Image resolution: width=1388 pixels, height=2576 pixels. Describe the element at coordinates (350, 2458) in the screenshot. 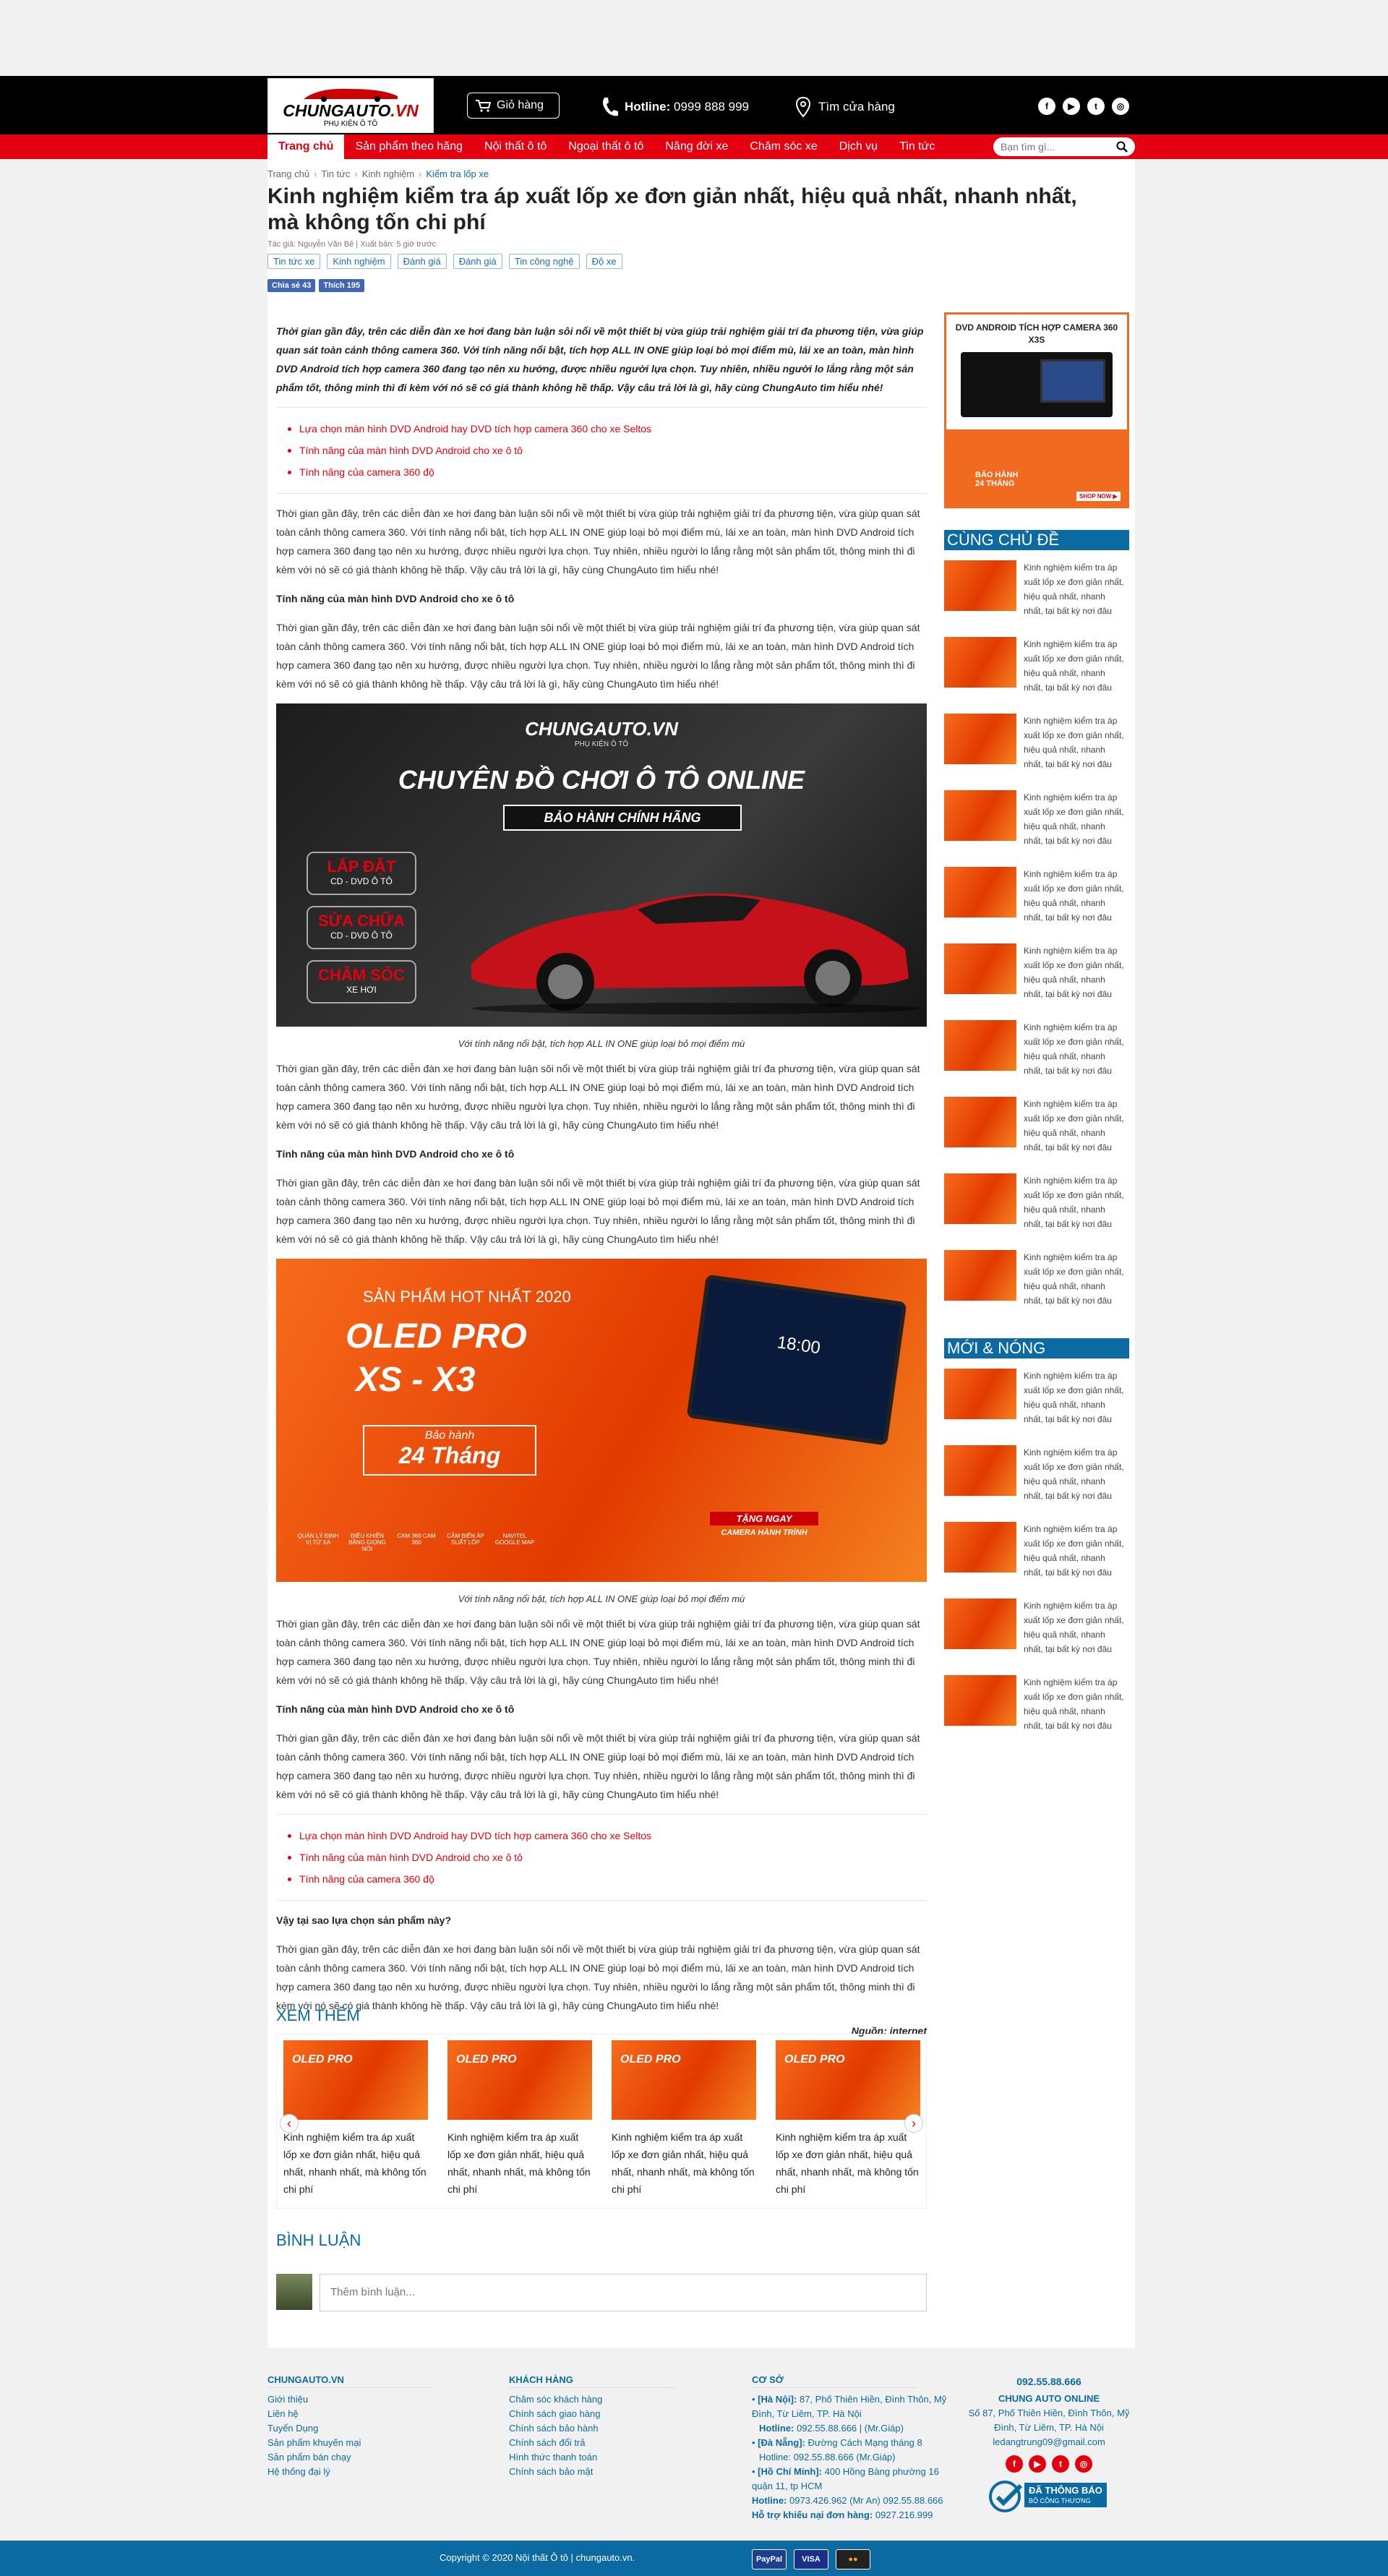

I see `footer-link: Sản phẩm bán chạy` at that location.